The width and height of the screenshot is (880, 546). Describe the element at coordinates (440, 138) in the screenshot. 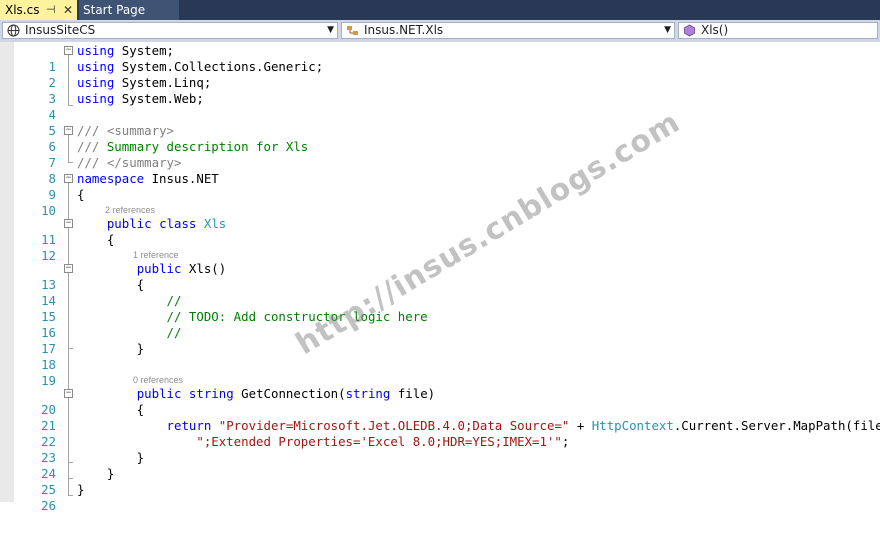

I see `code-line: 6 − /// <summary>` at that location.